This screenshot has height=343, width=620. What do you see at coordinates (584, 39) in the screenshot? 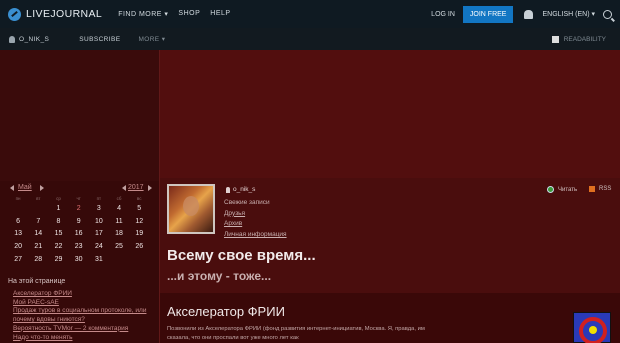
I see `readability-label: READABILITY` at bounding box center [584, 39].